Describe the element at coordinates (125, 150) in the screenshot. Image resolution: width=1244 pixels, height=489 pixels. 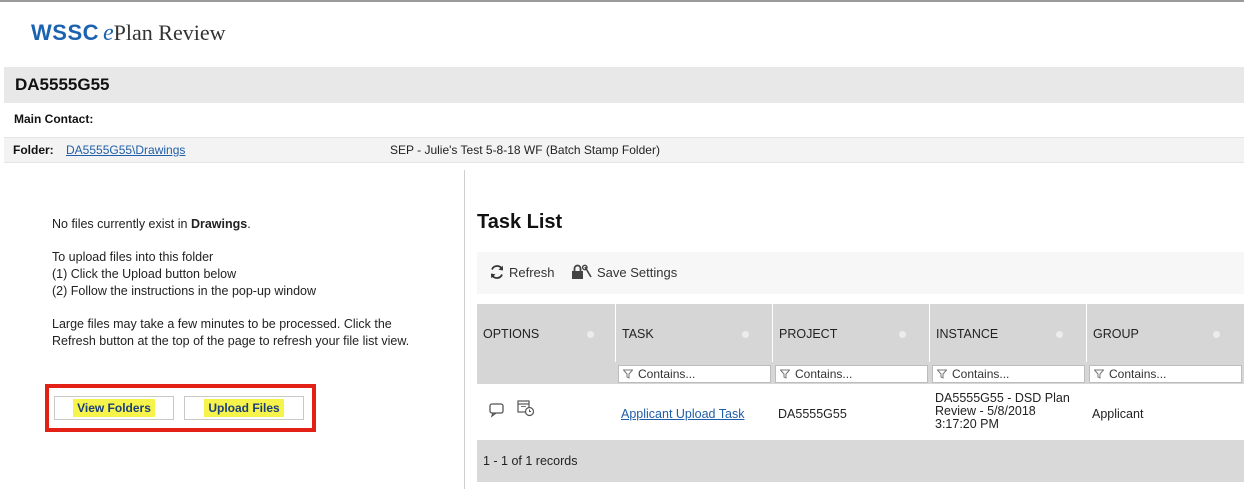
I see `folder-link: DA5555G55\Drawings` at that location.